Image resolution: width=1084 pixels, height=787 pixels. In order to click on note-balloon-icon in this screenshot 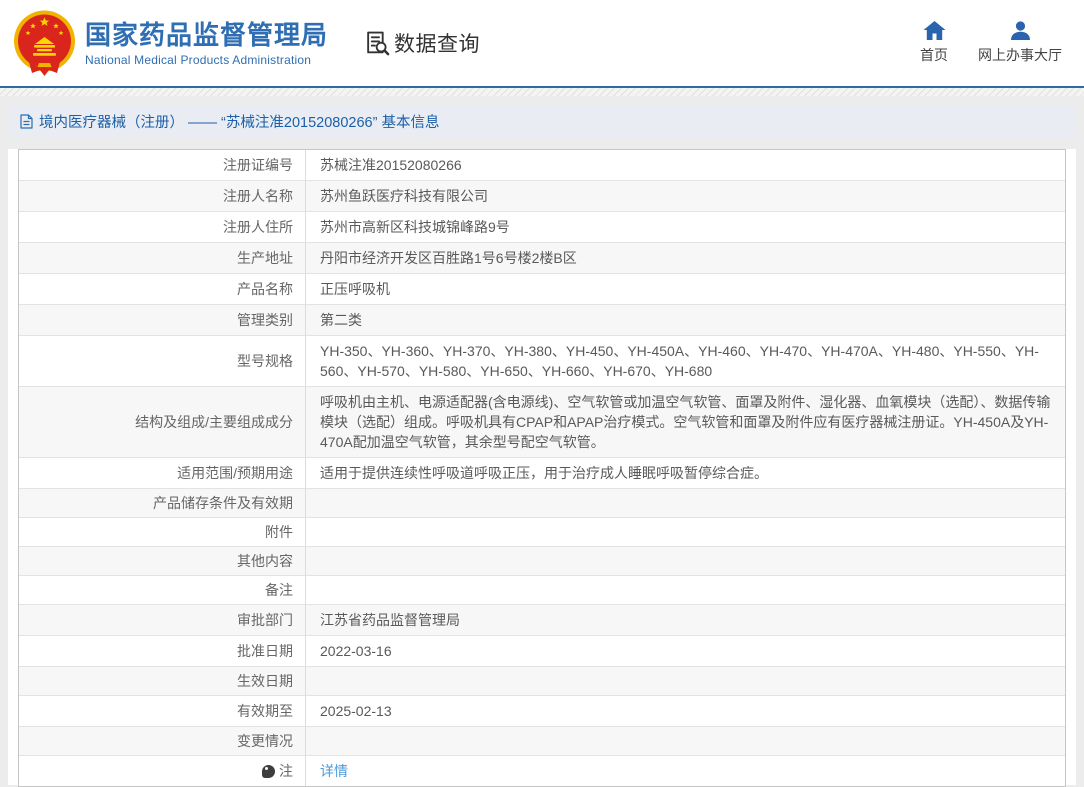, I will do `click(268, 771)`.